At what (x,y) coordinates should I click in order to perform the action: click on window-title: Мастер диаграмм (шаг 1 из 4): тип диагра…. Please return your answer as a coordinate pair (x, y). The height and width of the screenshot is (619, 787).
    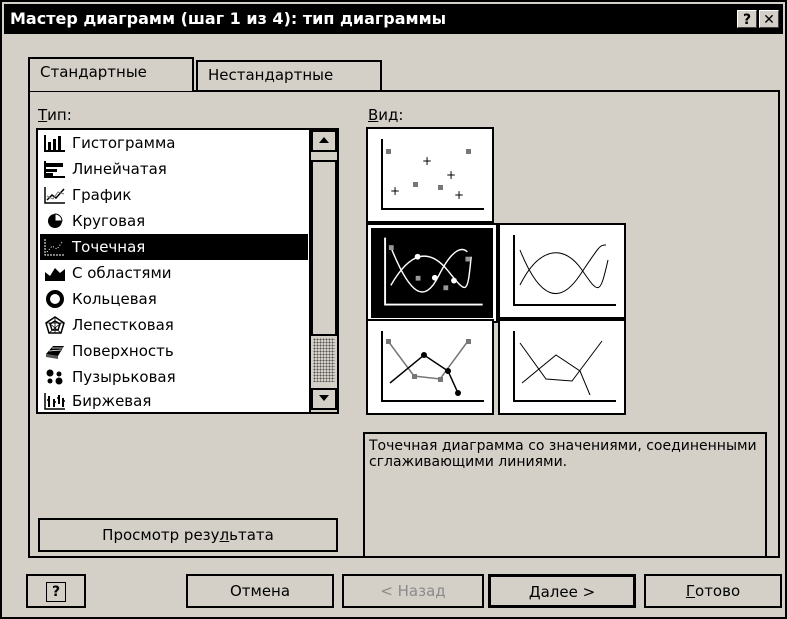
    Looking at the image, I should click on (228, 18).